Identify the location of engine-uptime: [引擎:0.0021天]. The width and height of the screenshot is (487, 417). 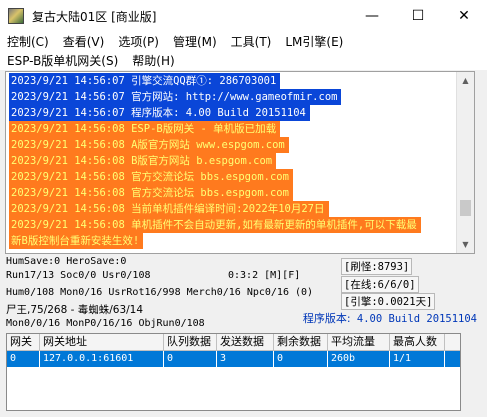
(388, 301).